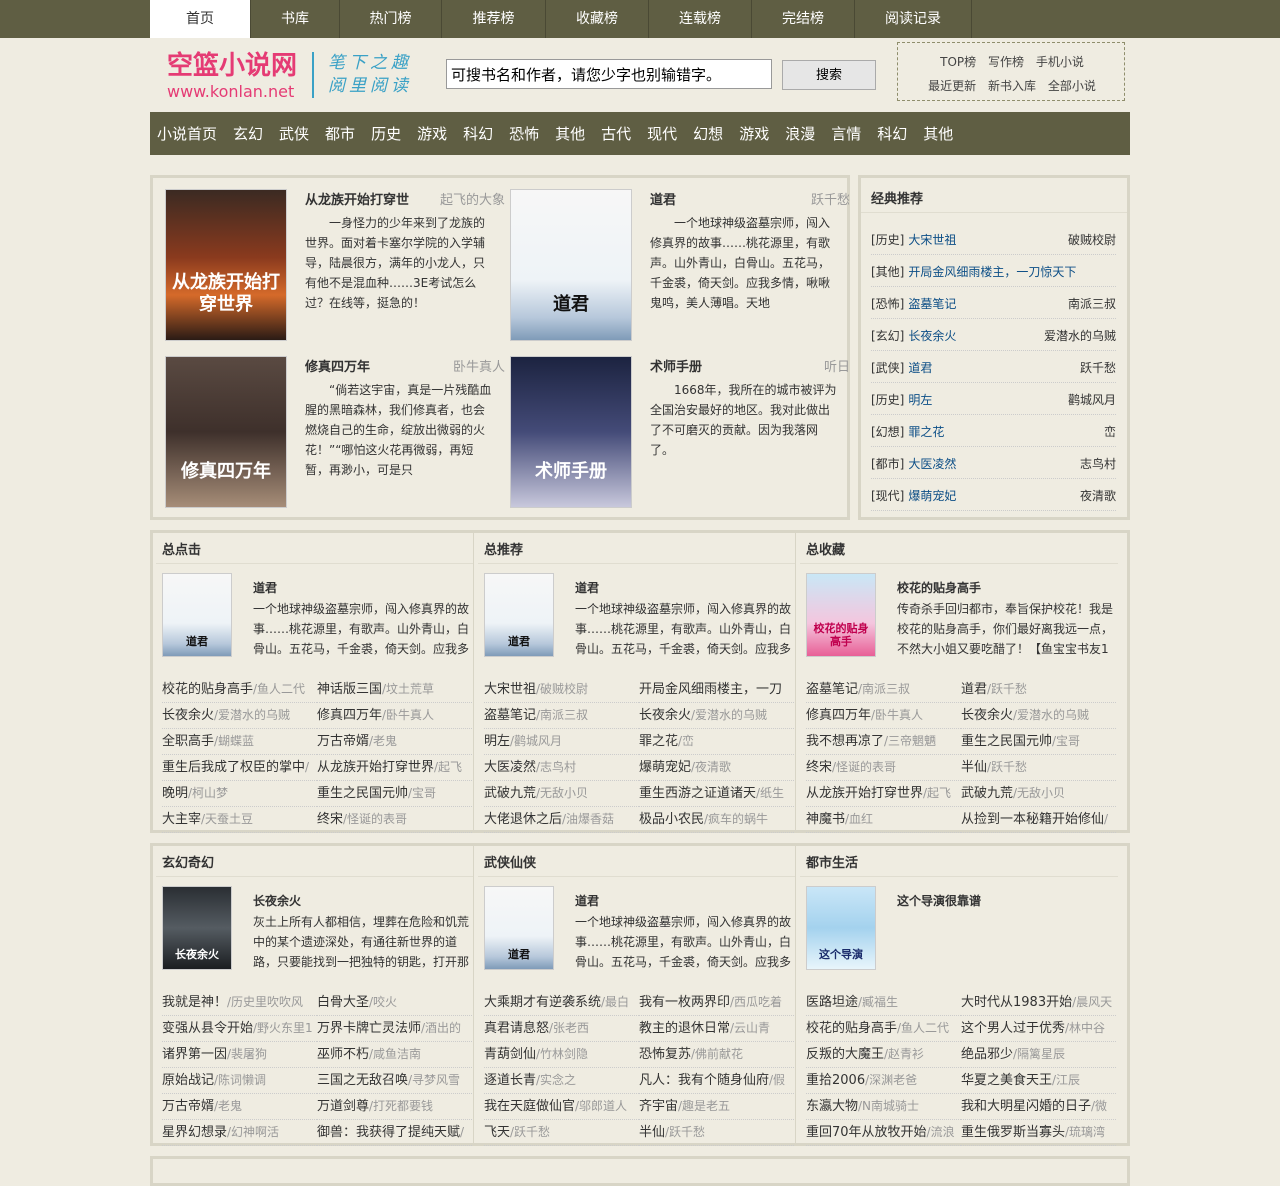  I want to click on book-author: /最白, so click(615, 1002).